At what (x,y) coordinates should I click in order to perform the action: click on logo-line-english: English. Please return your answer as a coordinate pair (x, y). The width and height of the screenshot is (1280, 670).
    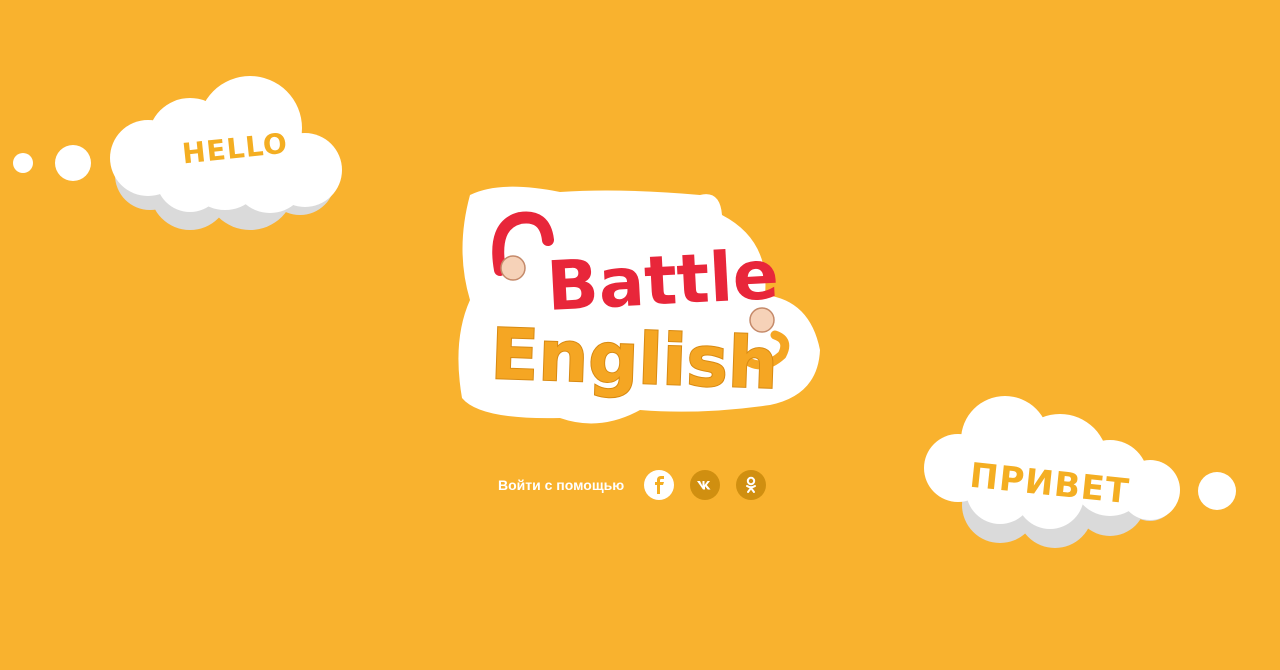
    Looking at the image, I should click on (634, 359).